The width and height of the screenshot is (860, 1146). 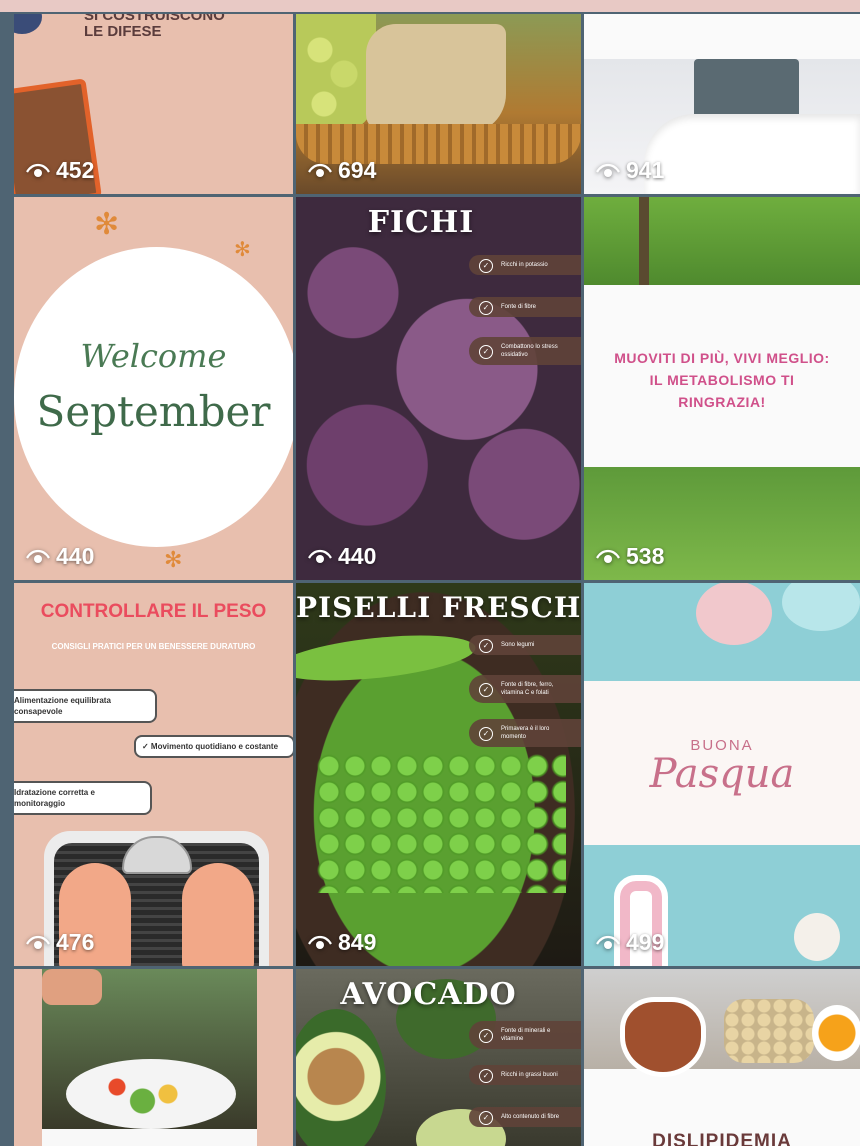 I want to click on post-title: FICHI, so click(x=421, y=222).